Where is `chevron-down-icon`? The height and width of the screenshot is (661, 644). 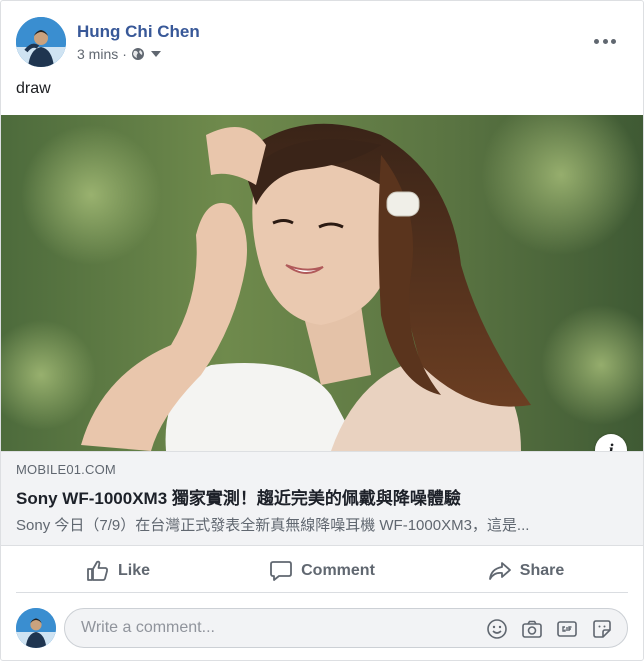
chevron-down-icon is located at coordinates (155, 54).